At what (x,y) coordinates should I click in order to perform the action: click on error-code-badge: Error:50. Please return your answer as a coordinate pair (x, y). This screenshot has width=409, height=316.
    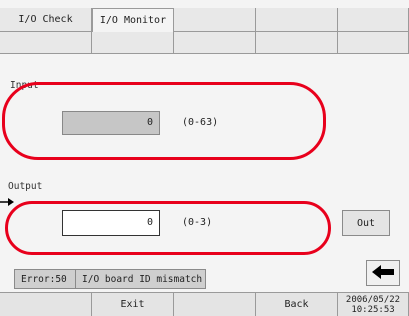
    Looking at the image, I should click on (45, 279).